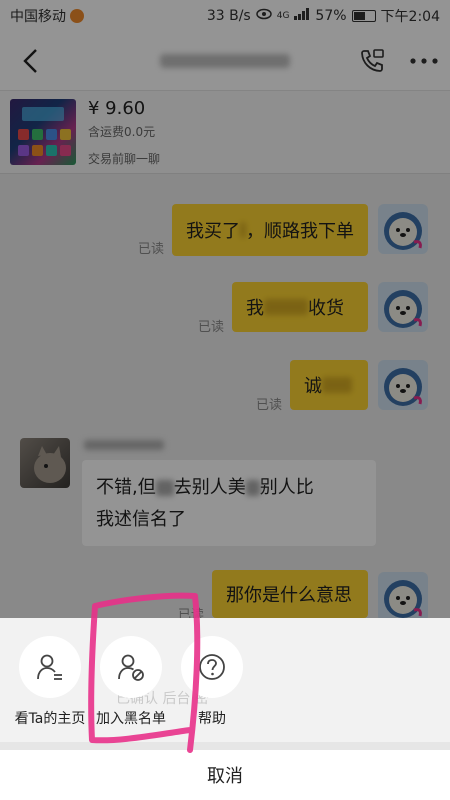 The height and width of the screenshot is (800, 450). What do you see at coordinates (131, 719) in the screenshot?
I see `blacklist-label: 加入黑名单` at bounding box center [131, 719].